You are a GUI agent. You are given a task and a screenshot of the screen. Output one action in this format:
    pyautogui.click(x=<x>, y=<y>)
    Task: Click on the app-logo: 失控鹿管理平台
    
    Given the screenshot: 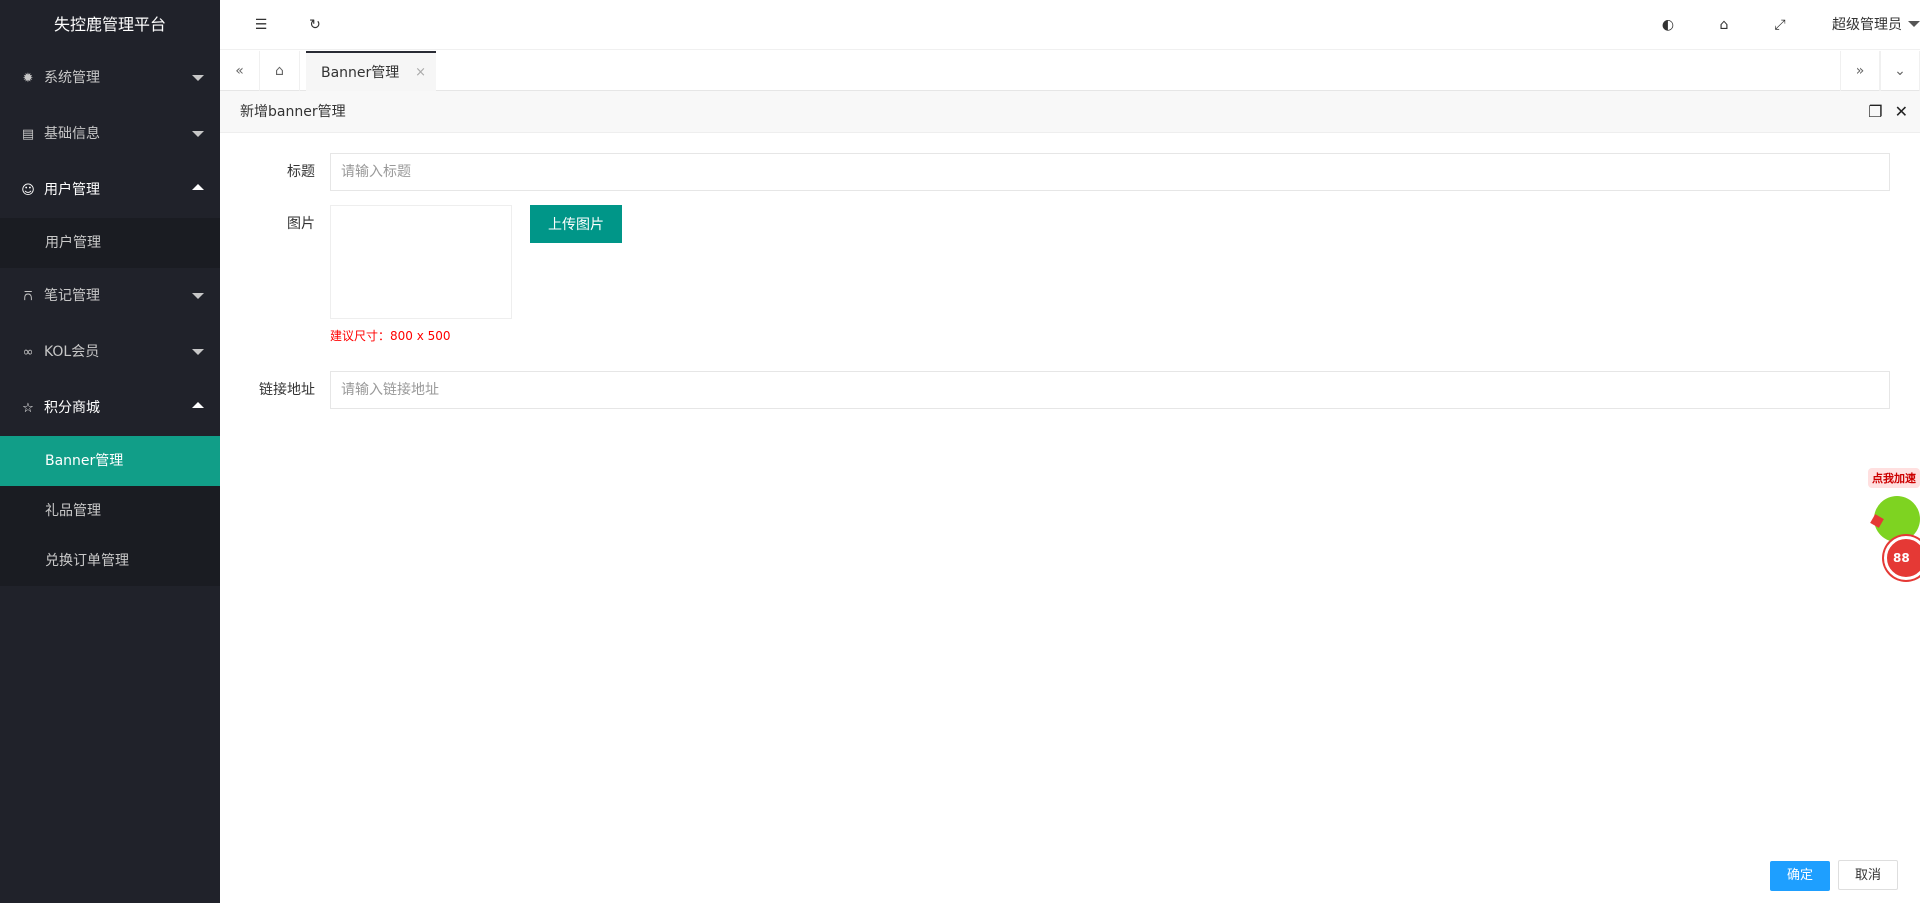 What is the action you would take?
    pyautogui.click(x=110, y=25)
    